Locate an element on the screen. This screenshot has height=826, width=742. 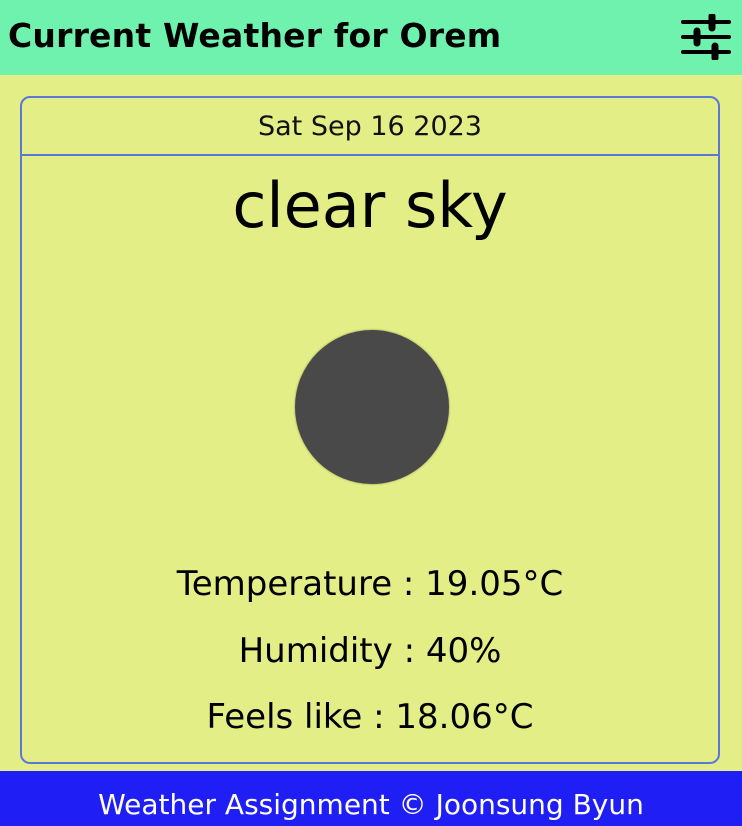
settings-button is located at coordinates (706, 37).